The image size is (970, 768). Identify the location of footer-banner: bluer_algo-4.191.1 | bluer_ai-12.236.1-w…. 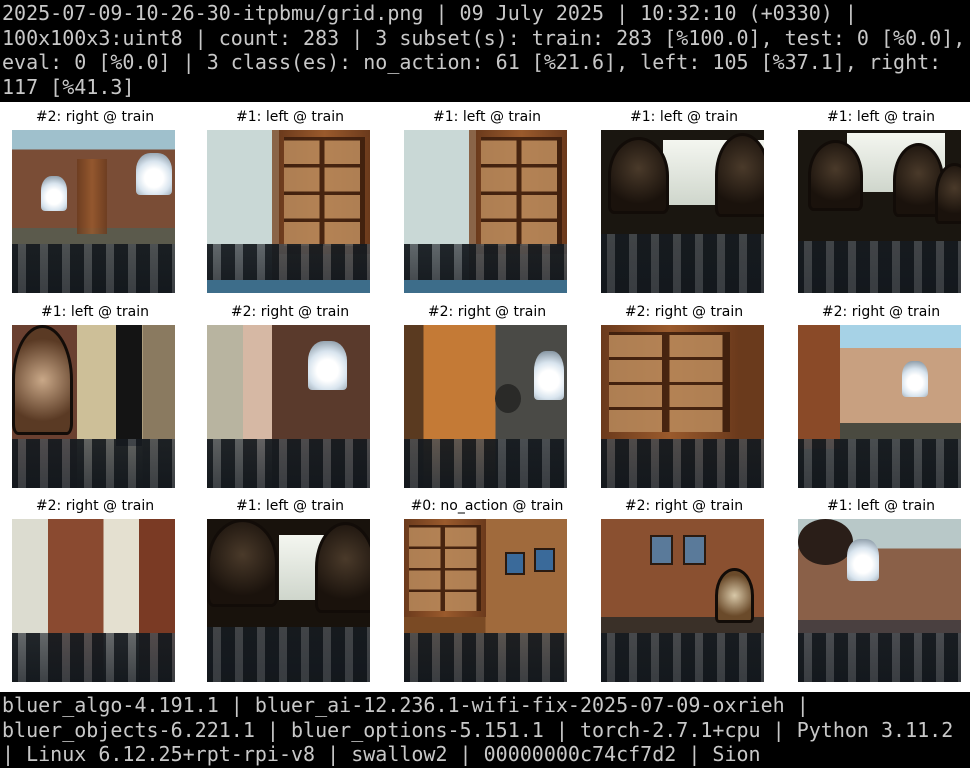
(485, 730).